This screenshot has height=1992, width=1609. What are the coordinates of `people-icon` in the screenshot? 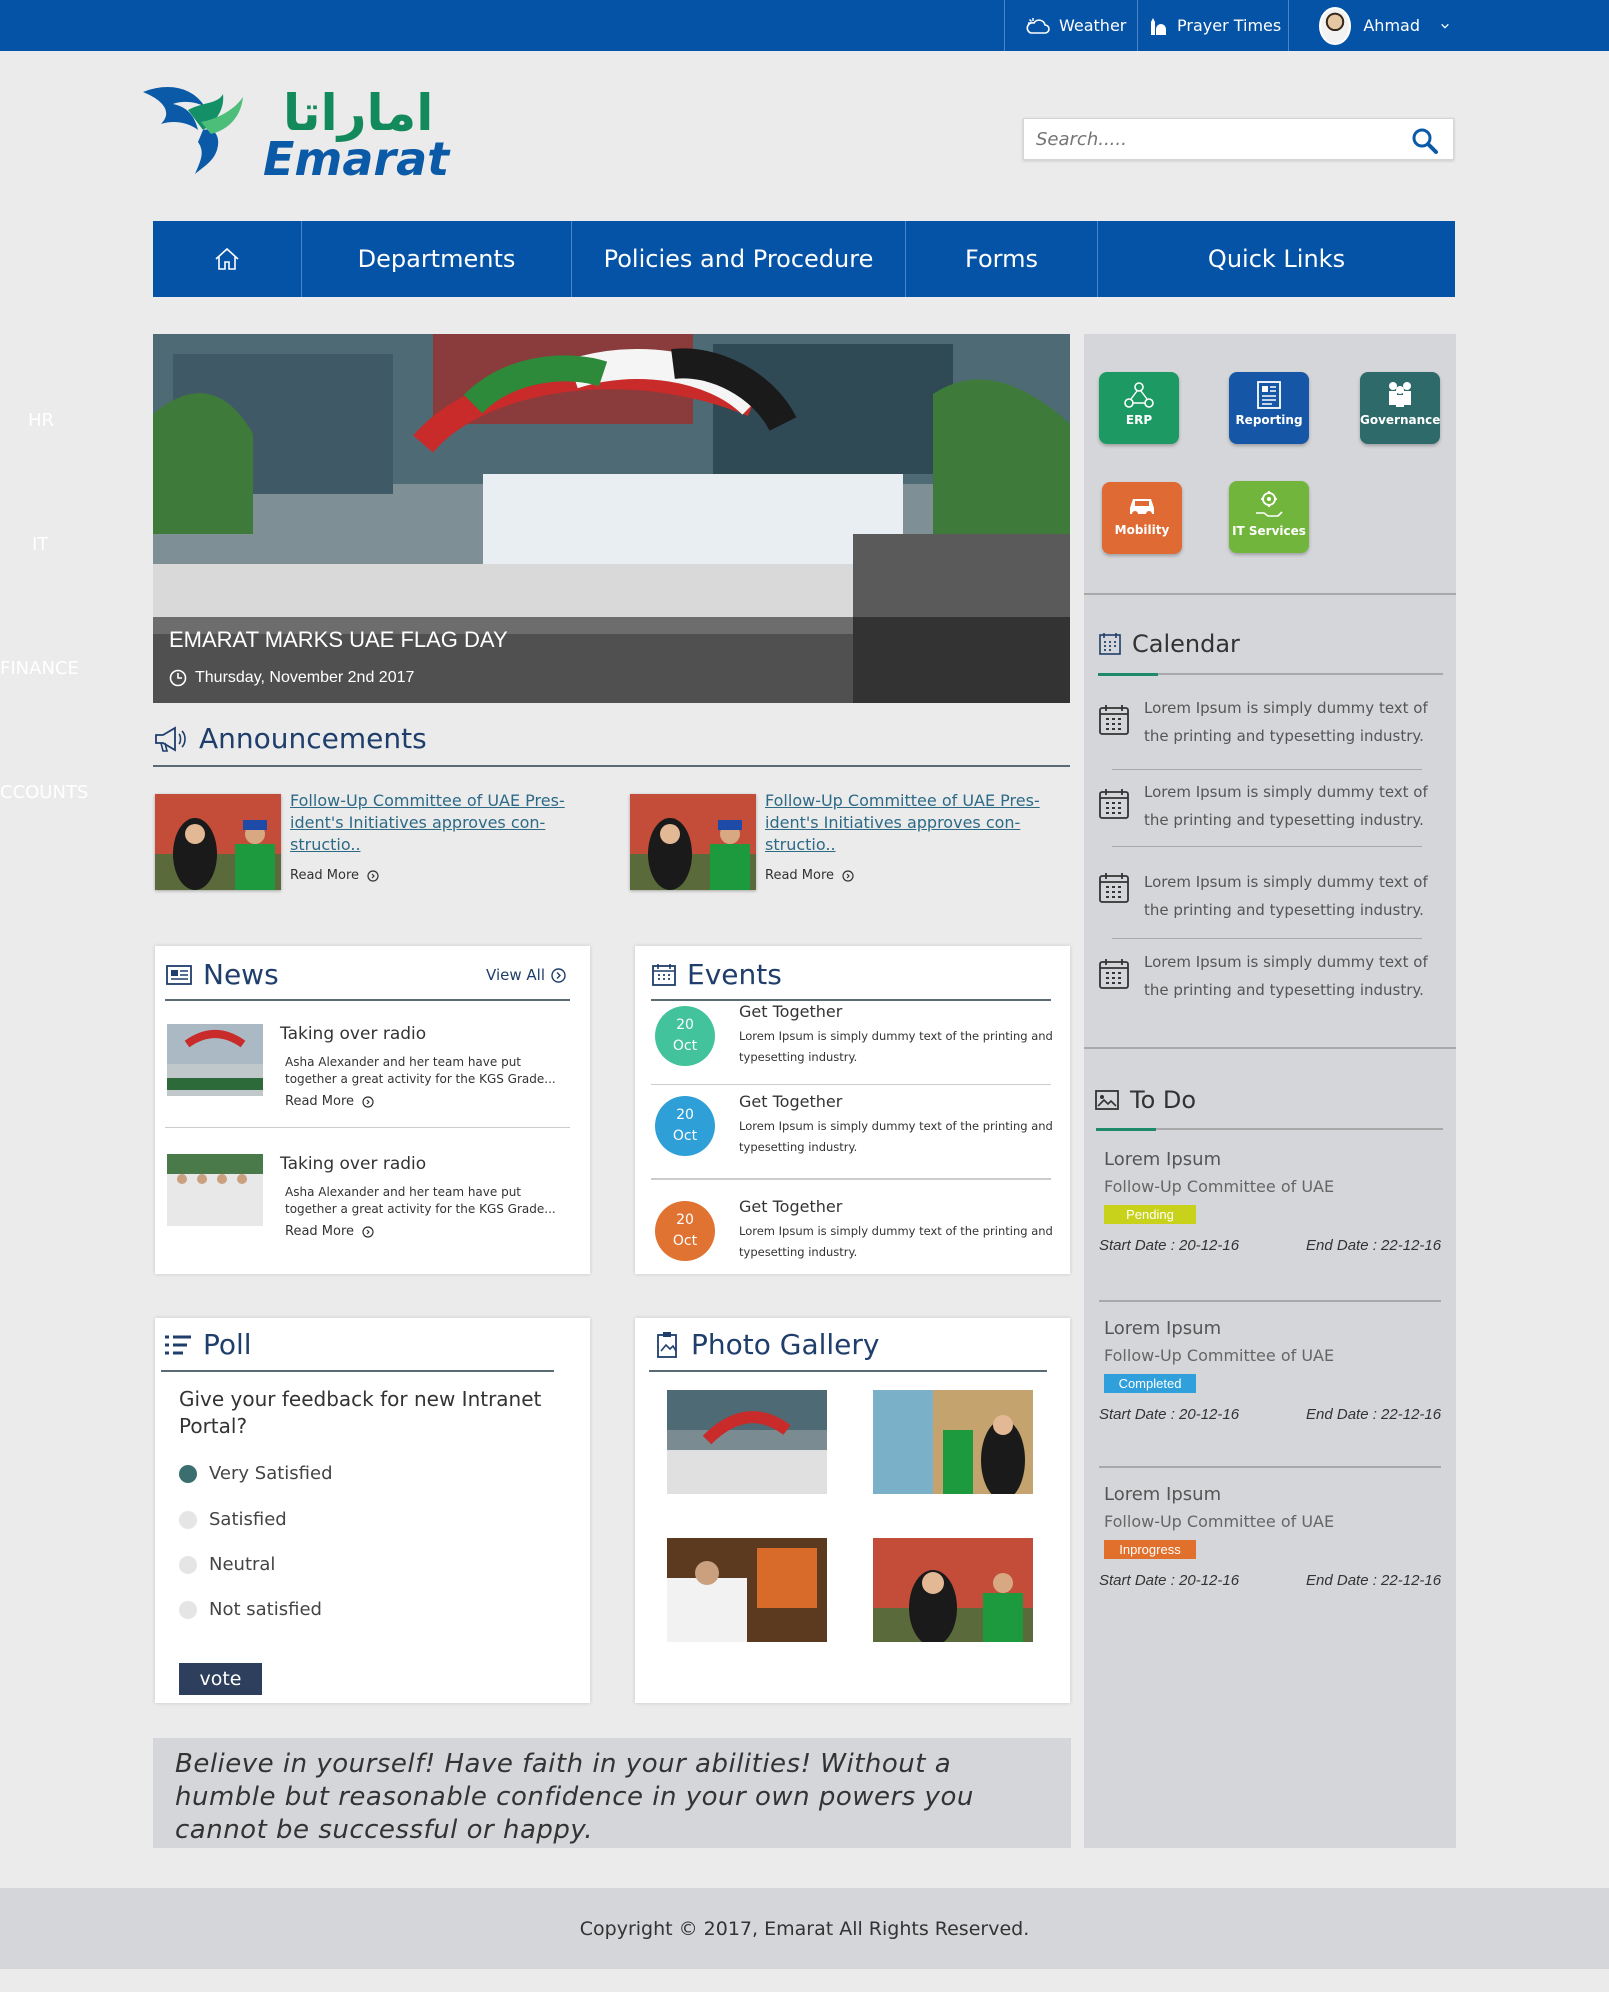 It's located at (1400, 394).